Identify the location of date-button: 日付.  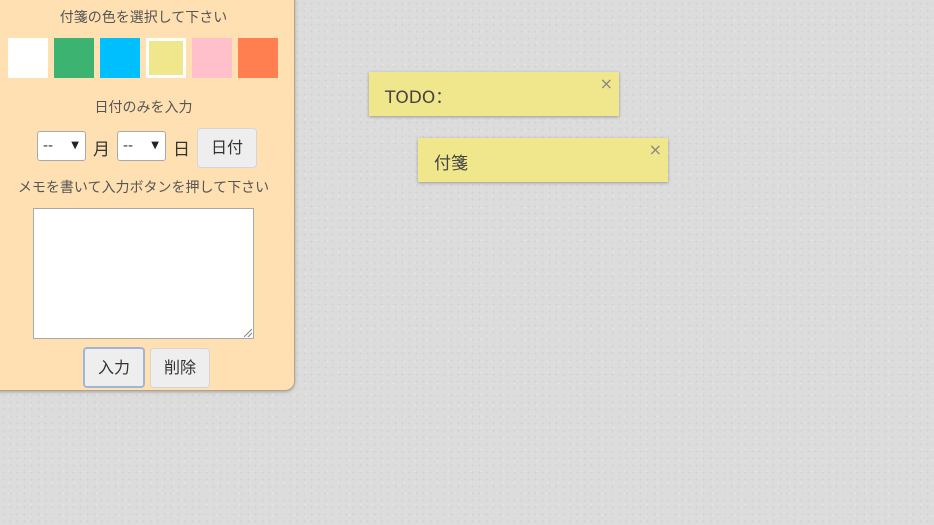
(227, 148).